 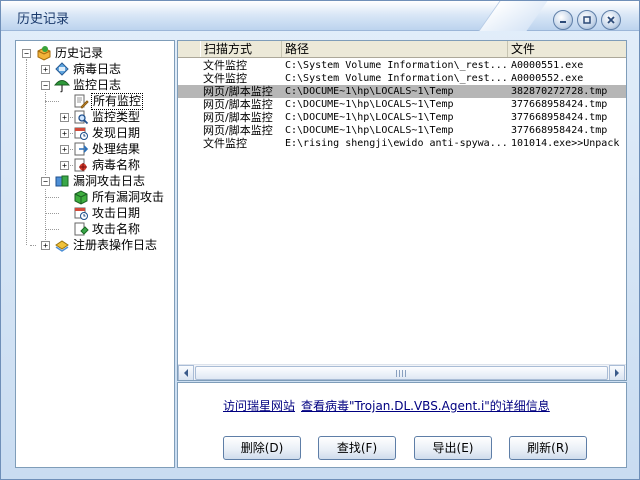 I want to click on tree-expand-result: +, so click(x=64, y=149).